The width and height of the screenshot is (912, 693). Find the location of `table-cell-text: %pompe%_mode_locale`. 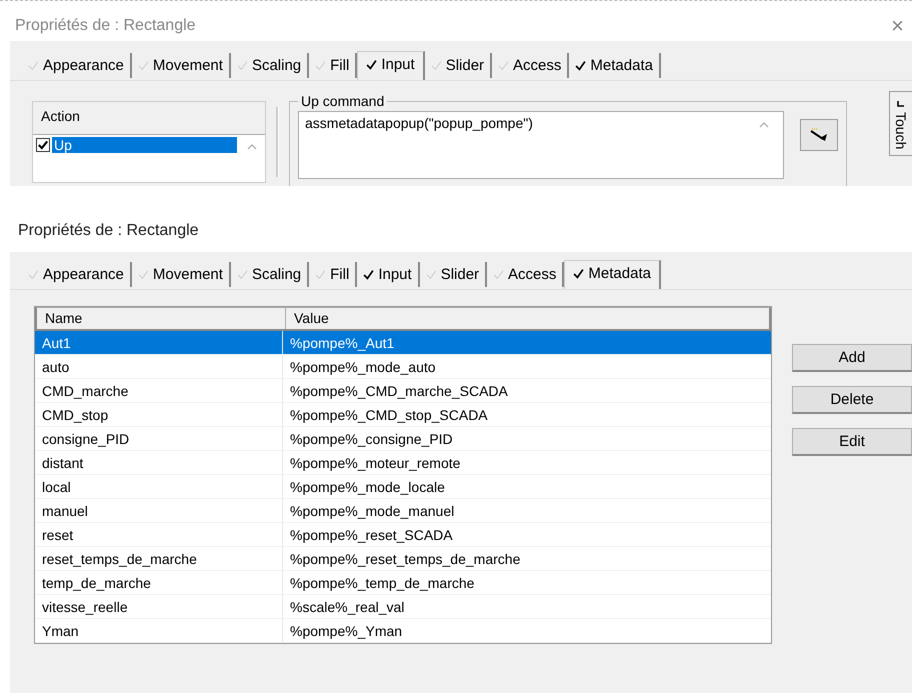

table-cell-text: %pompe%_mode_locale is located at coordinates (367, 486).